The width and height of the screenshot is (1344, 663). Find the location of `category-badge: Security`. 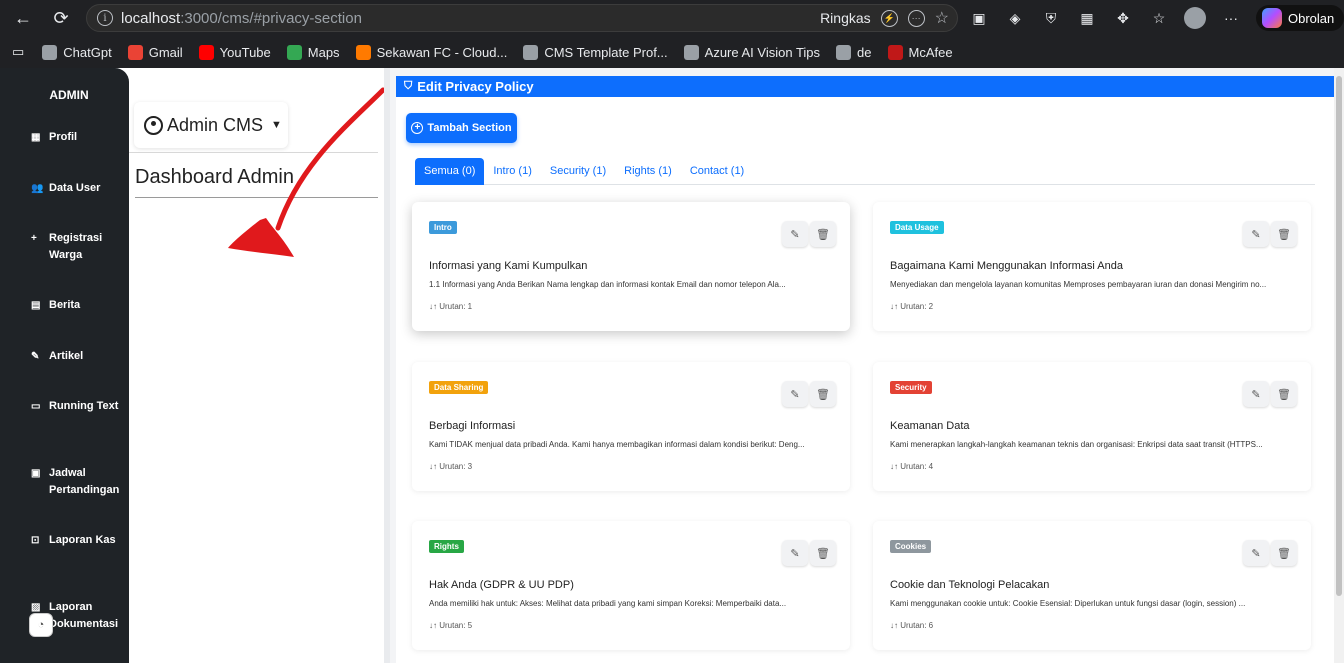

category-badge: Security is located at coordinates (911, 387).